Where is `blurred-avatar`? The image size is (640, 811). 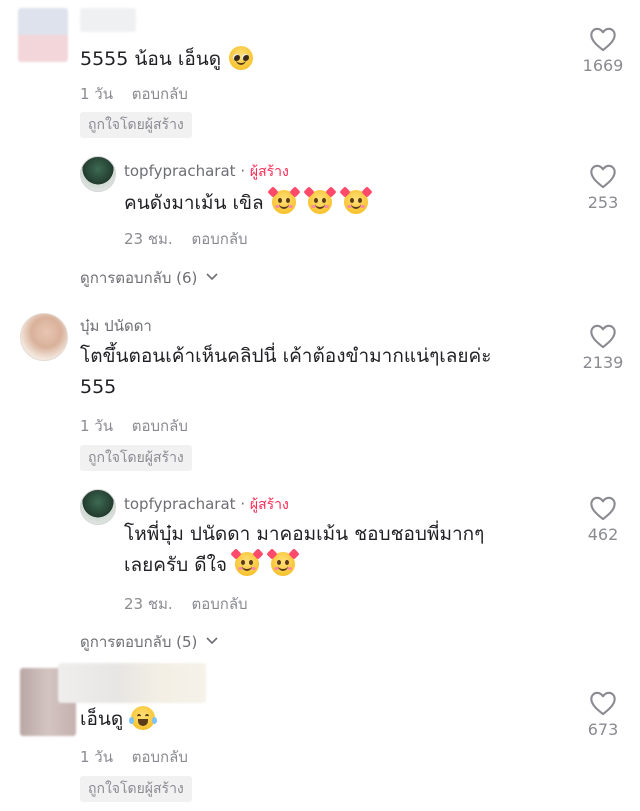 blurred-avatar is located at coordinates (43, 35).